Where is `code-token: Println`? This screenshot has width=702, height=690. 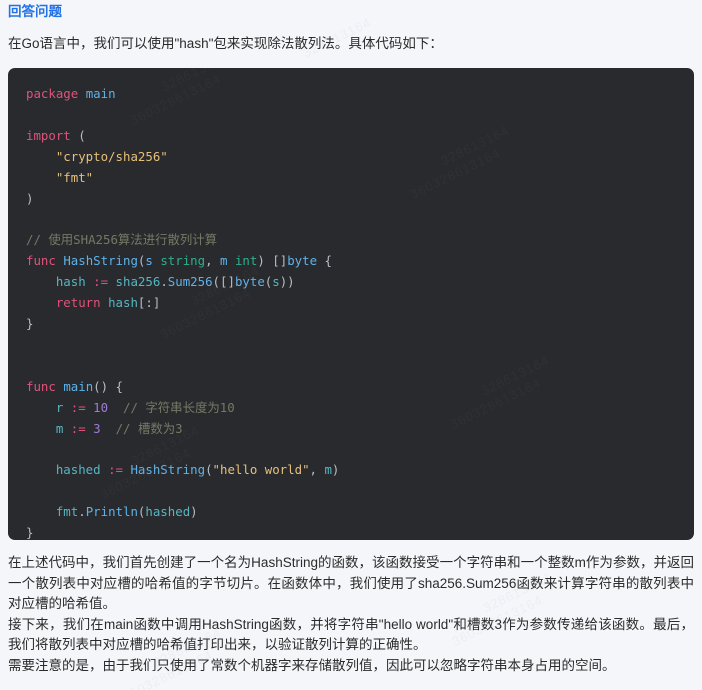 code-token: Println is located at coordinates (111, 512).